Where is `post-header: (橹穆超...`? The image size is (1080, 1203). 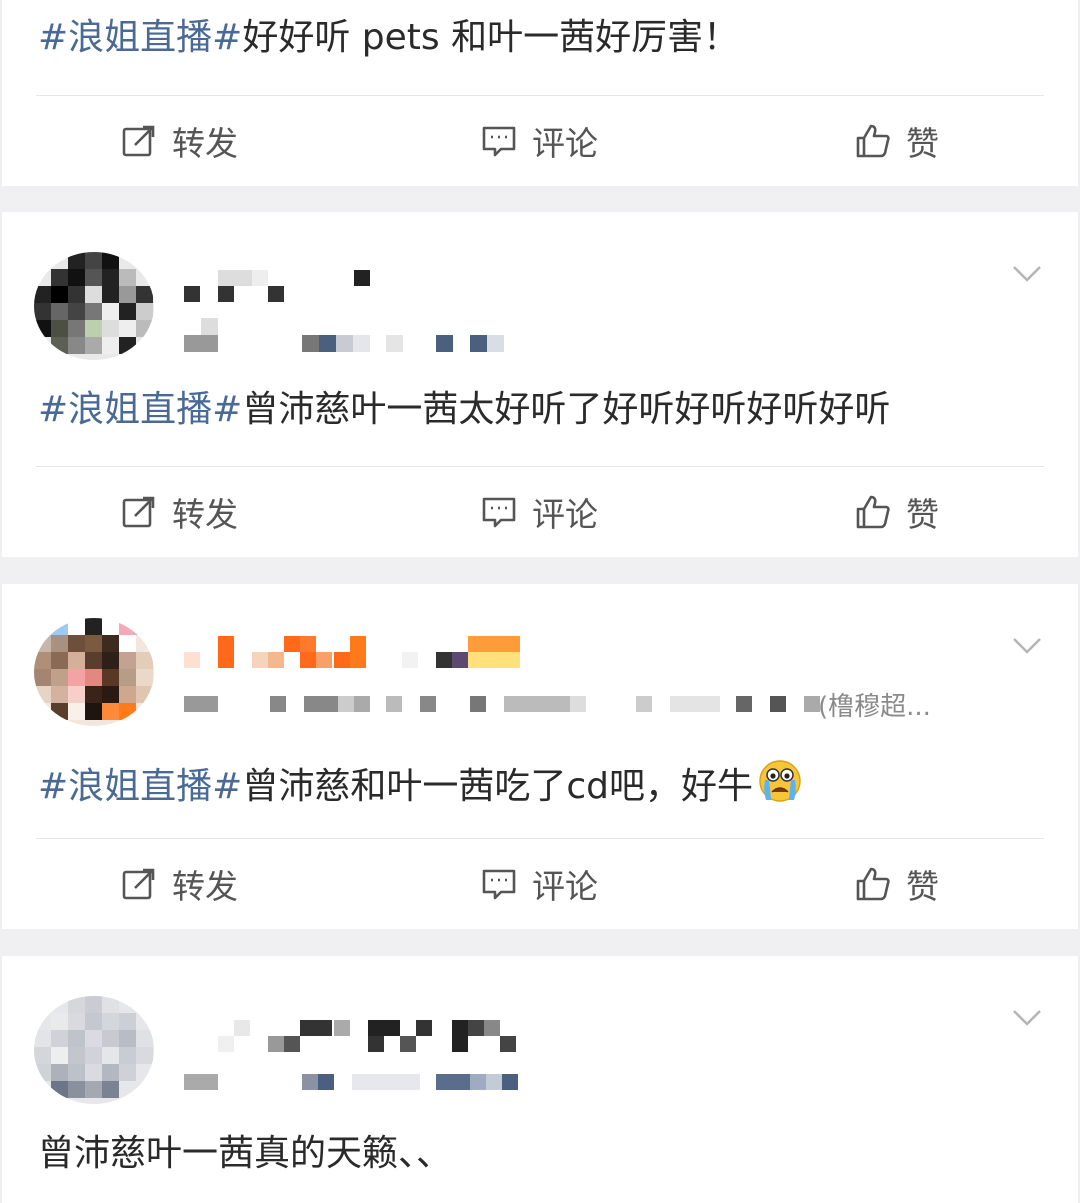
post-header: (橹穆超... is located at coordinates (509, 673).